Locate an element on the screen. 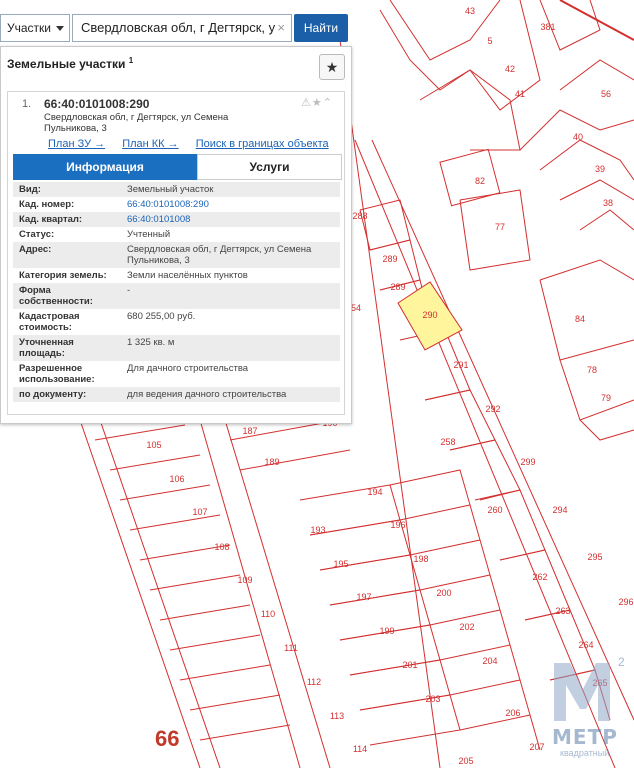 The height and width of the screenshot is (768, 634). parcel-label: 199 is located at coordinates (386, 631).